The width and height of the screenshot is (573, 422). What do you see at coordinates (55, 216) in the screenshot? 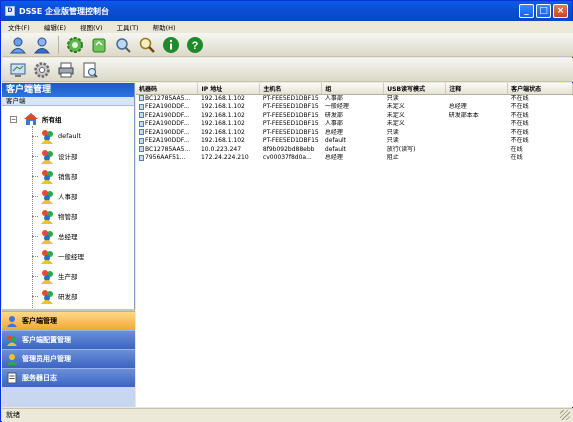
I see `tree-node-property: 物管部` at bounding box center [55, 216].